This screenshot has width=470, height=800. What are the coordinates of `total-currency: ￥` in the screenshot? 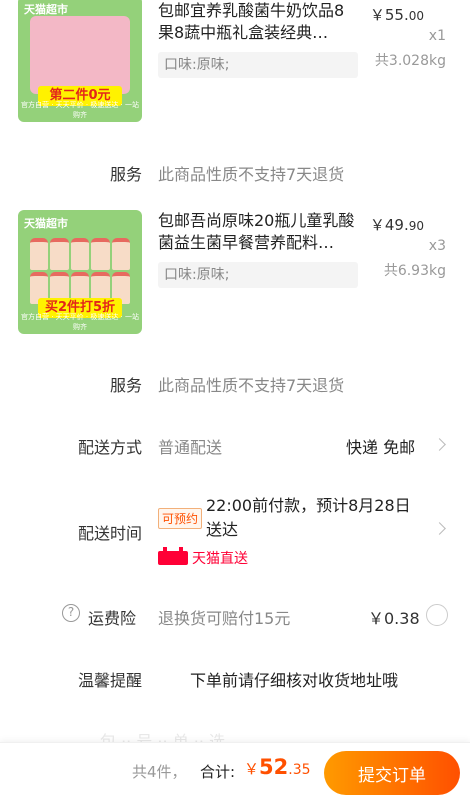 It's located at (252, 769).